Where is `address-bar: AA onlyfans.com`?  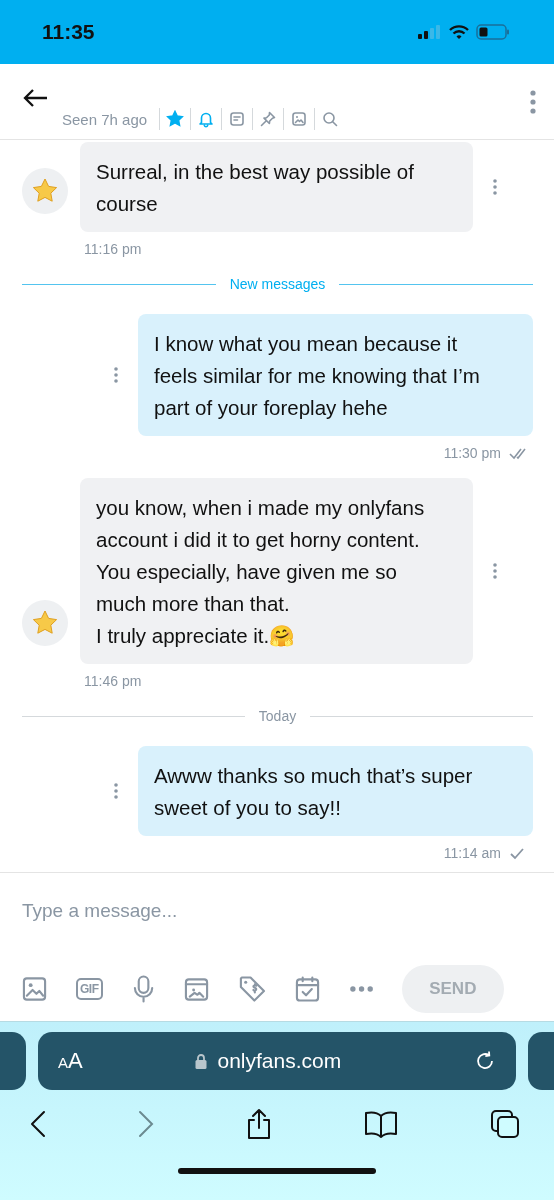
address-bar: AA onlyfans.com is located at coordinates (277, 1061).